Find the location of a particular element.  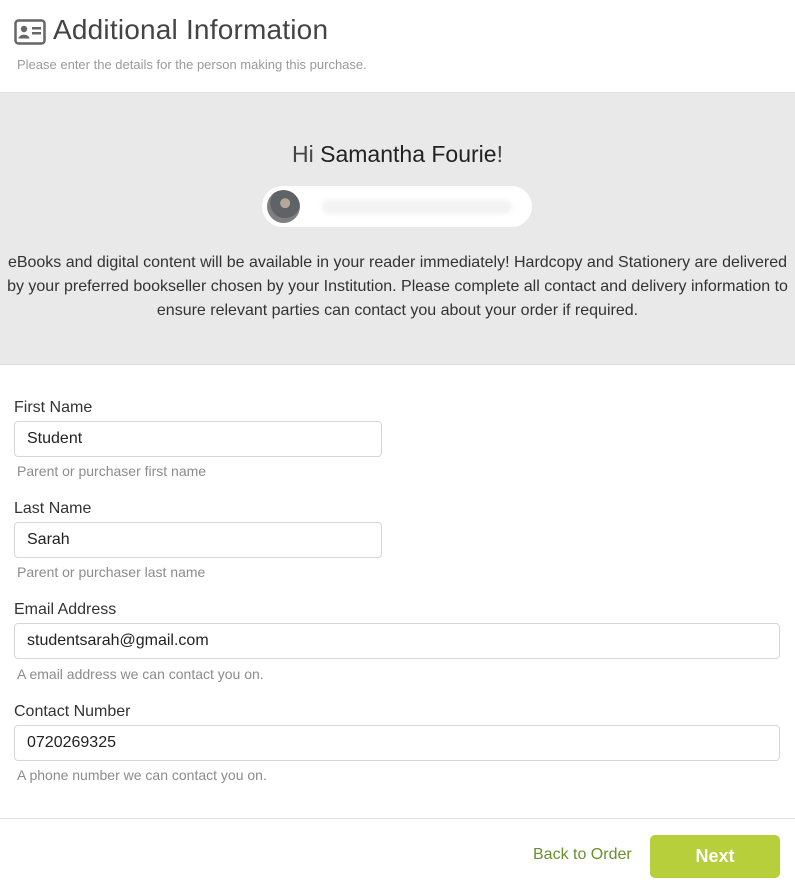

contact-number-help: A phone number we can contact you on. is located at coordinates (142, 775).